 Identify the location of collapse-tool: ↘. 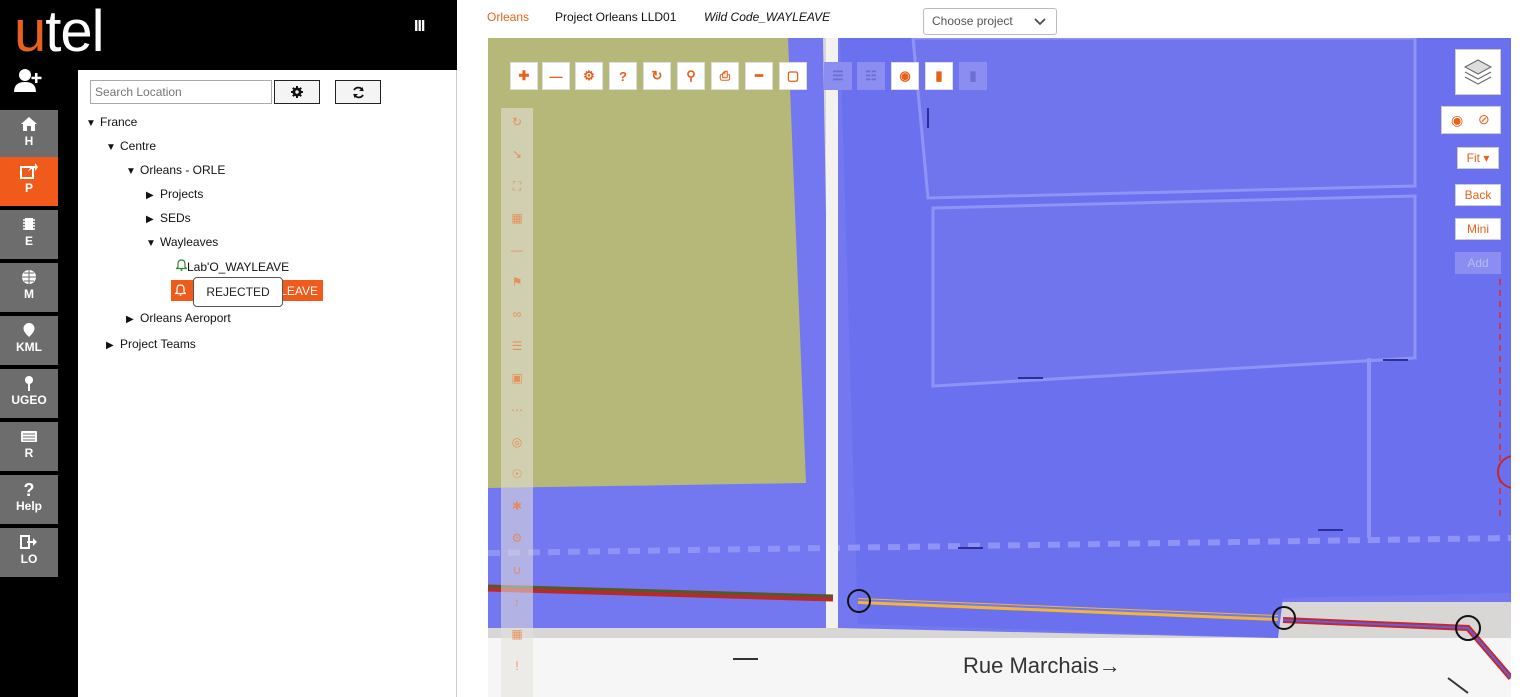
(517, 156).